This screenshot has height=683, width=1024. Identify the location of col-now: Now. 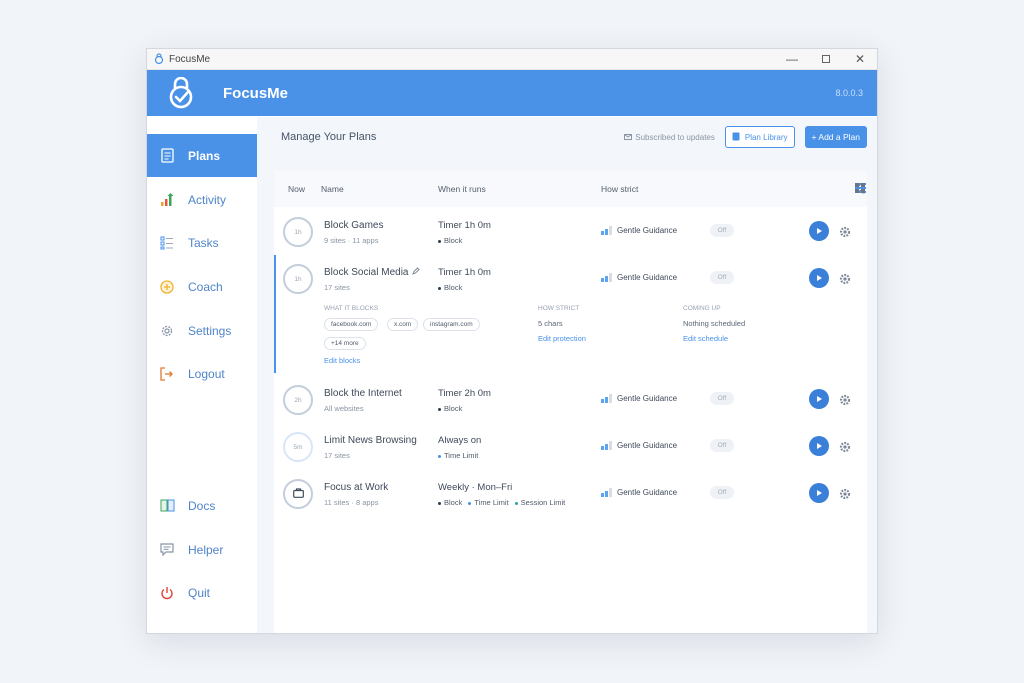
(297, 189).